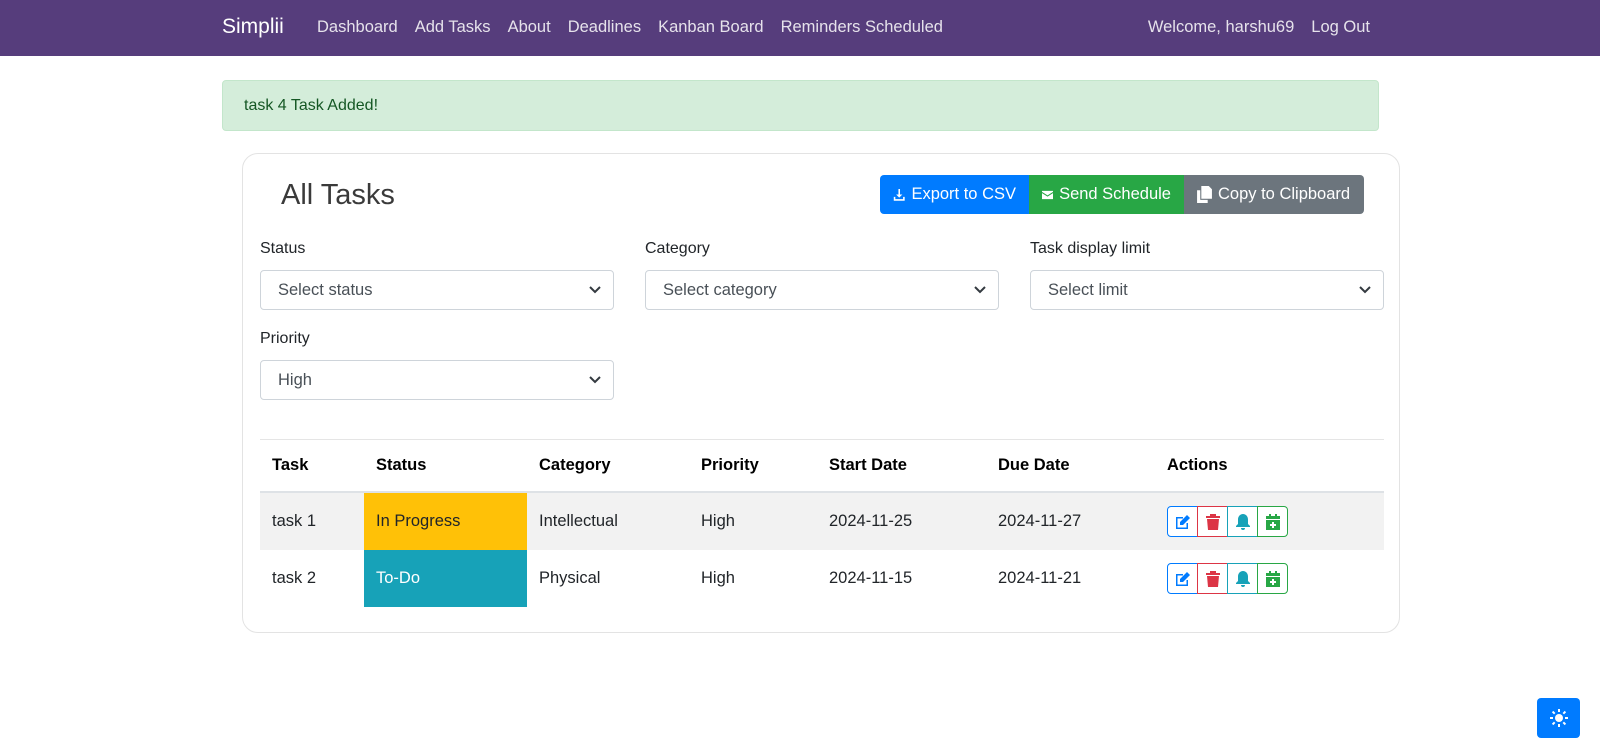 The height and width of the screenshot is (756, 1600). Describe the element at coordinates (570, 578) in the screenshot. I see `task-category: Physical` at that location.